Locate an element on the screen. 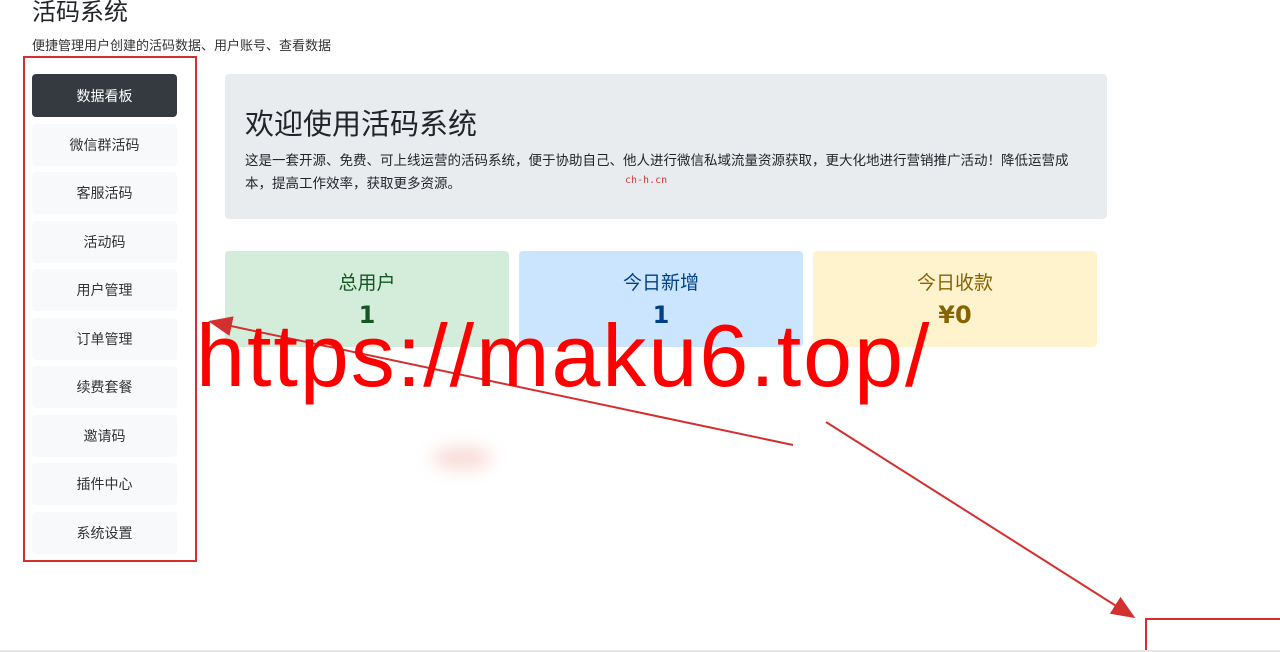 The height and width of the screenshot is (652, 1280). highlight-box-corner is located at coordinates (1212, 635).